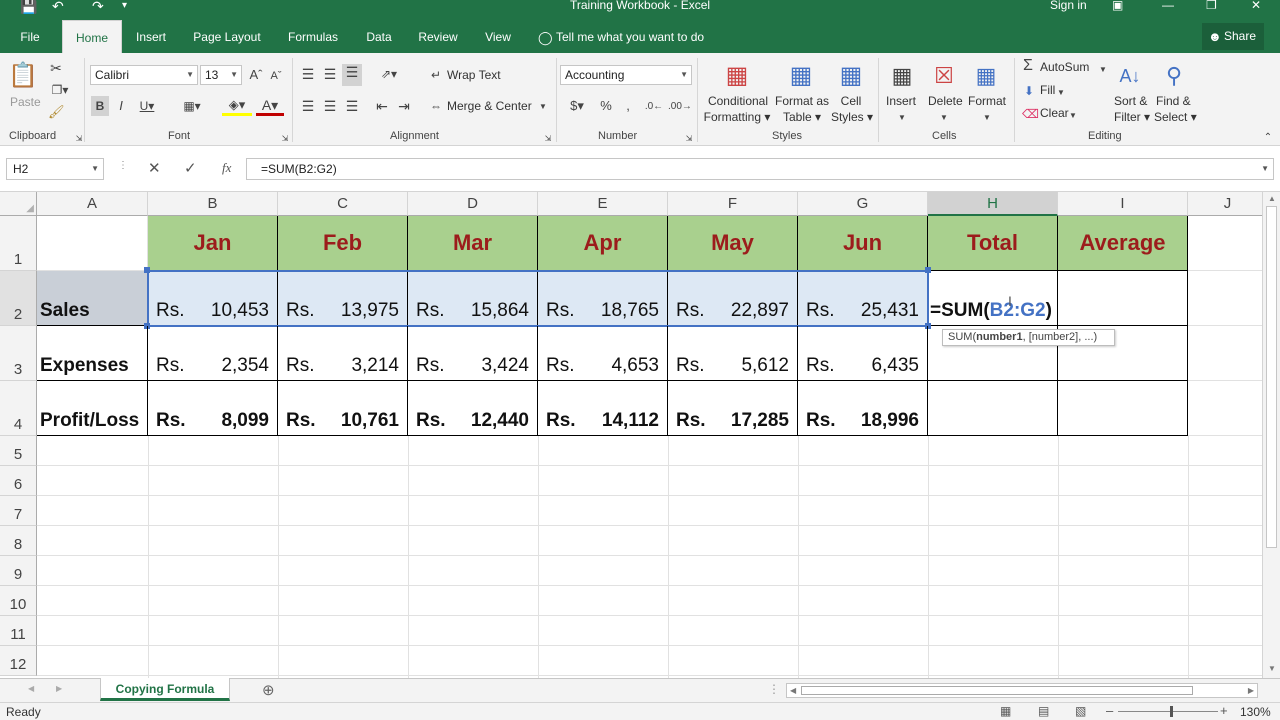  What do you see at coordinates (213, 243) in the screenshot?
I see `cell-b1: Jan` at bounding box center [213, 243].